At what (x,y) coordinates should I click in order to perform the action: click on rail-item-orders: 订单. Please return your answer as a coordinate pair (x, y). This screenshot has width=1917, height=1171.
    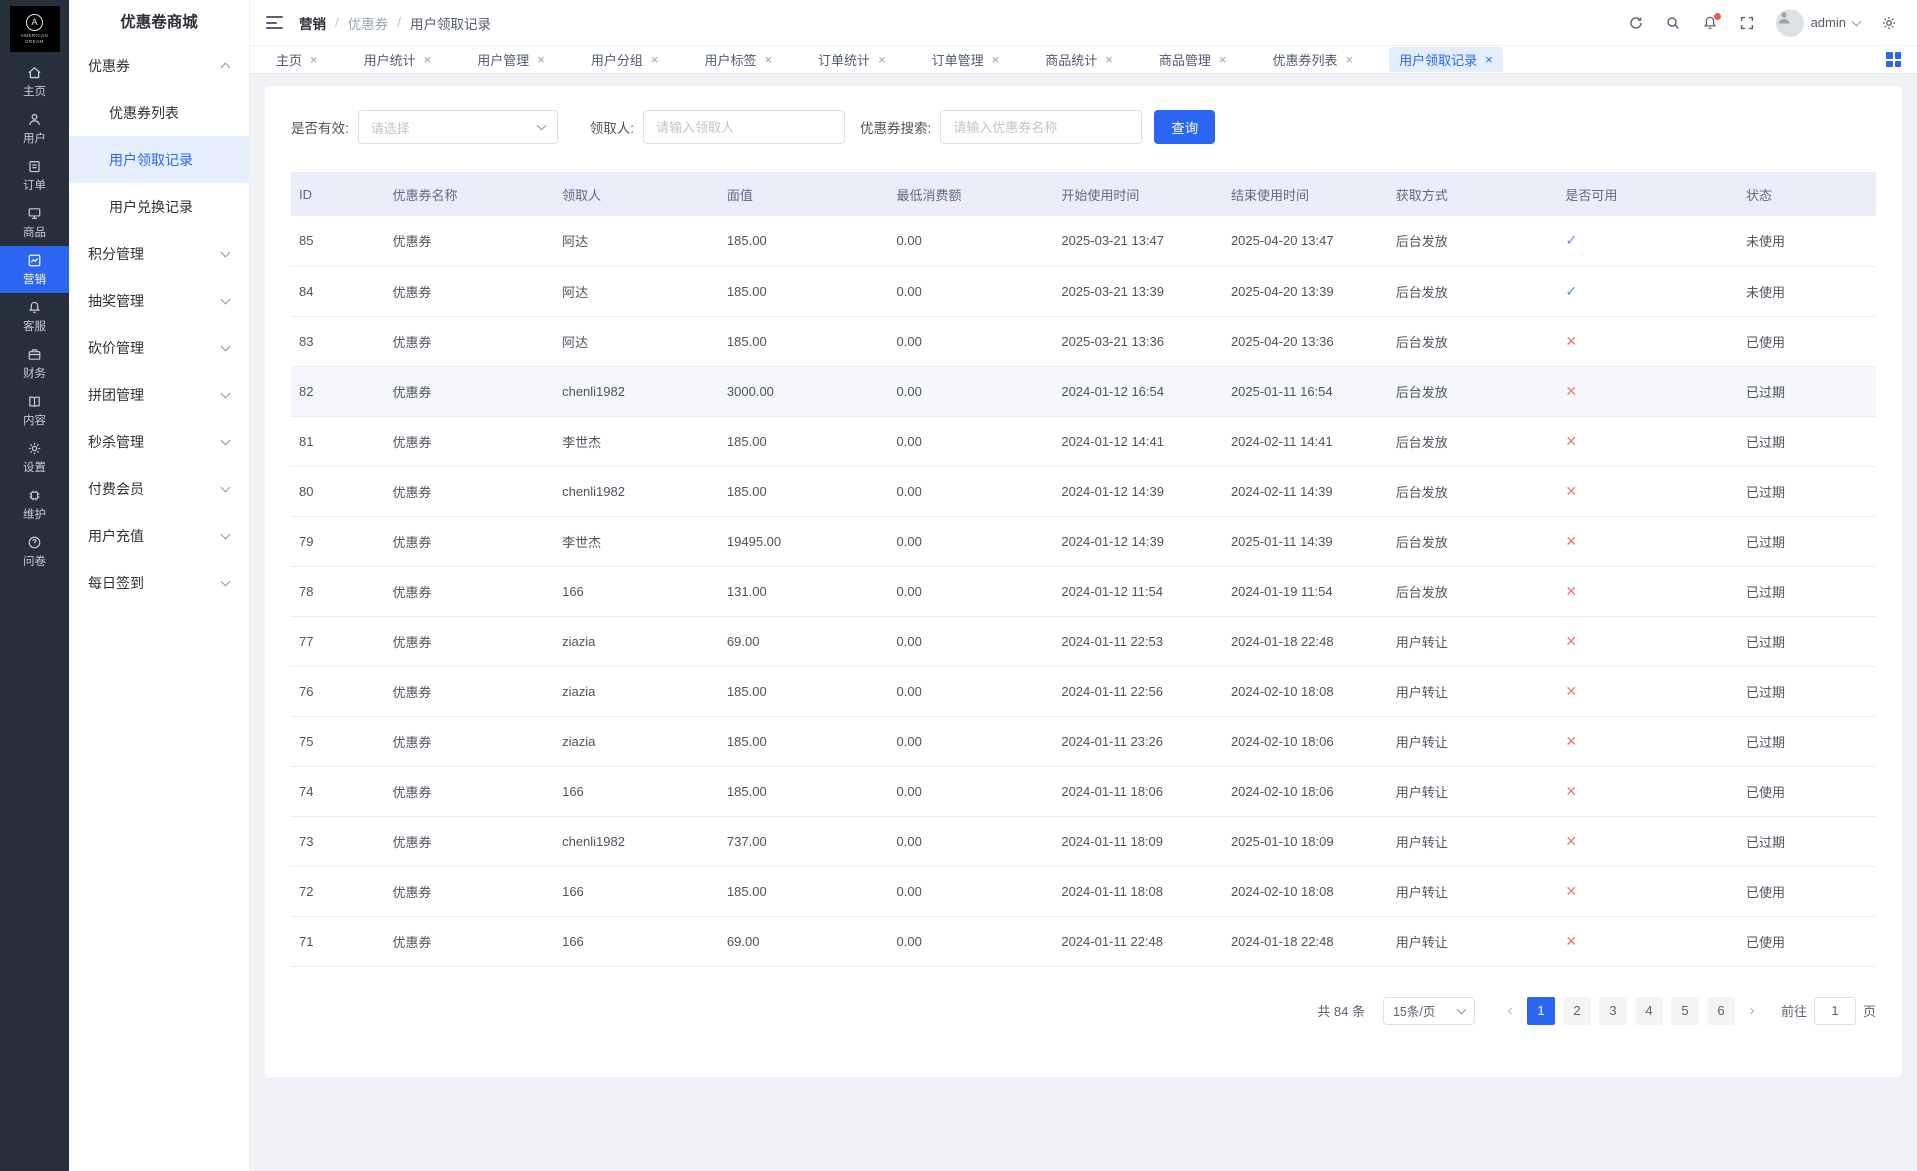
    Looking at the image, I should click on (34, 175).